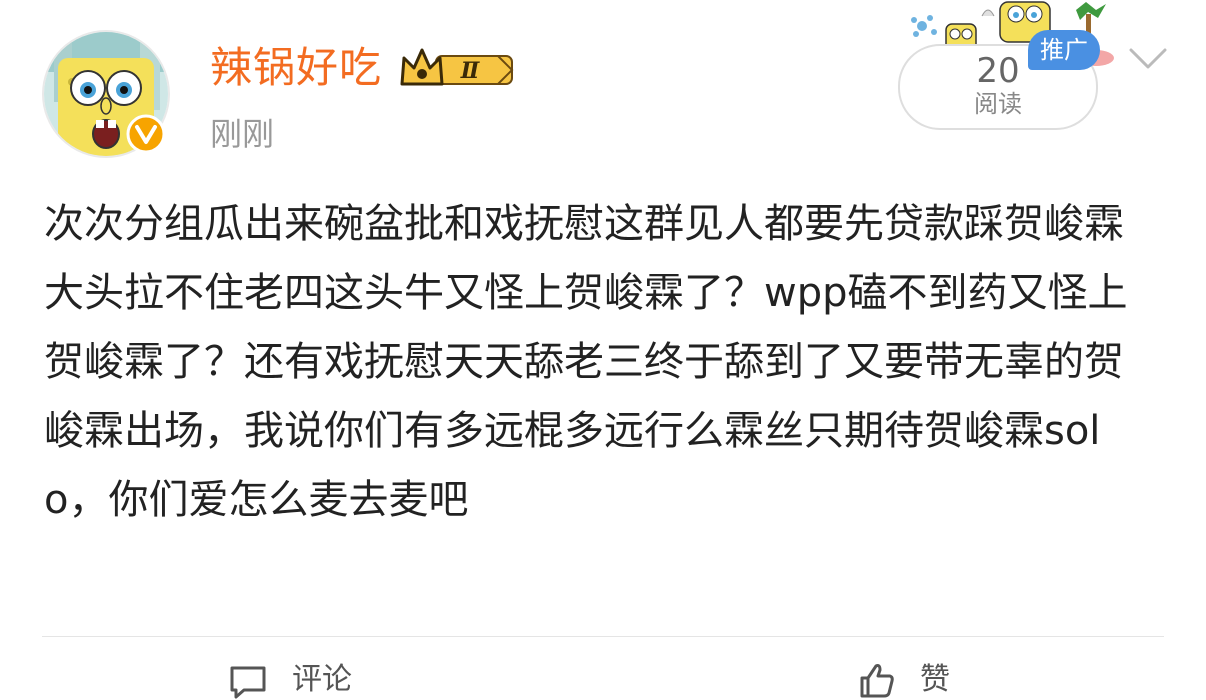 The image size is (1206, 700). I want to click on chevron-down-icon, so click(1148, 59).